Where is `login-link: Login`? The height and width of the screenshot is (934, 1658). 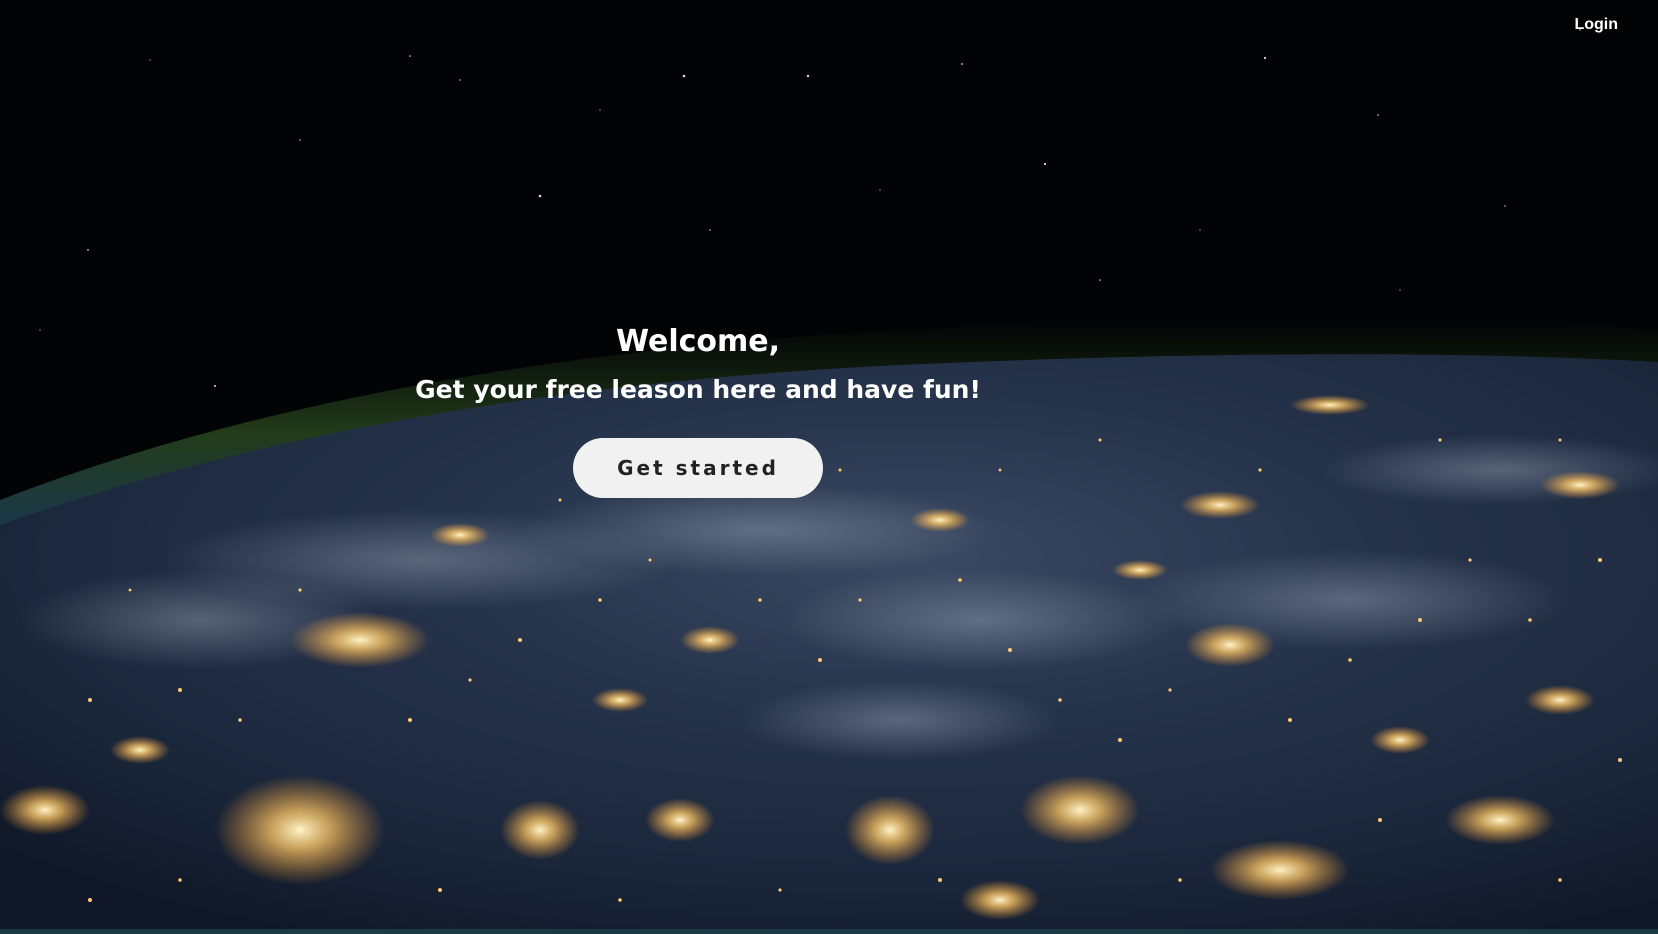 login-link: Login is located at coordinates (1596, 25).